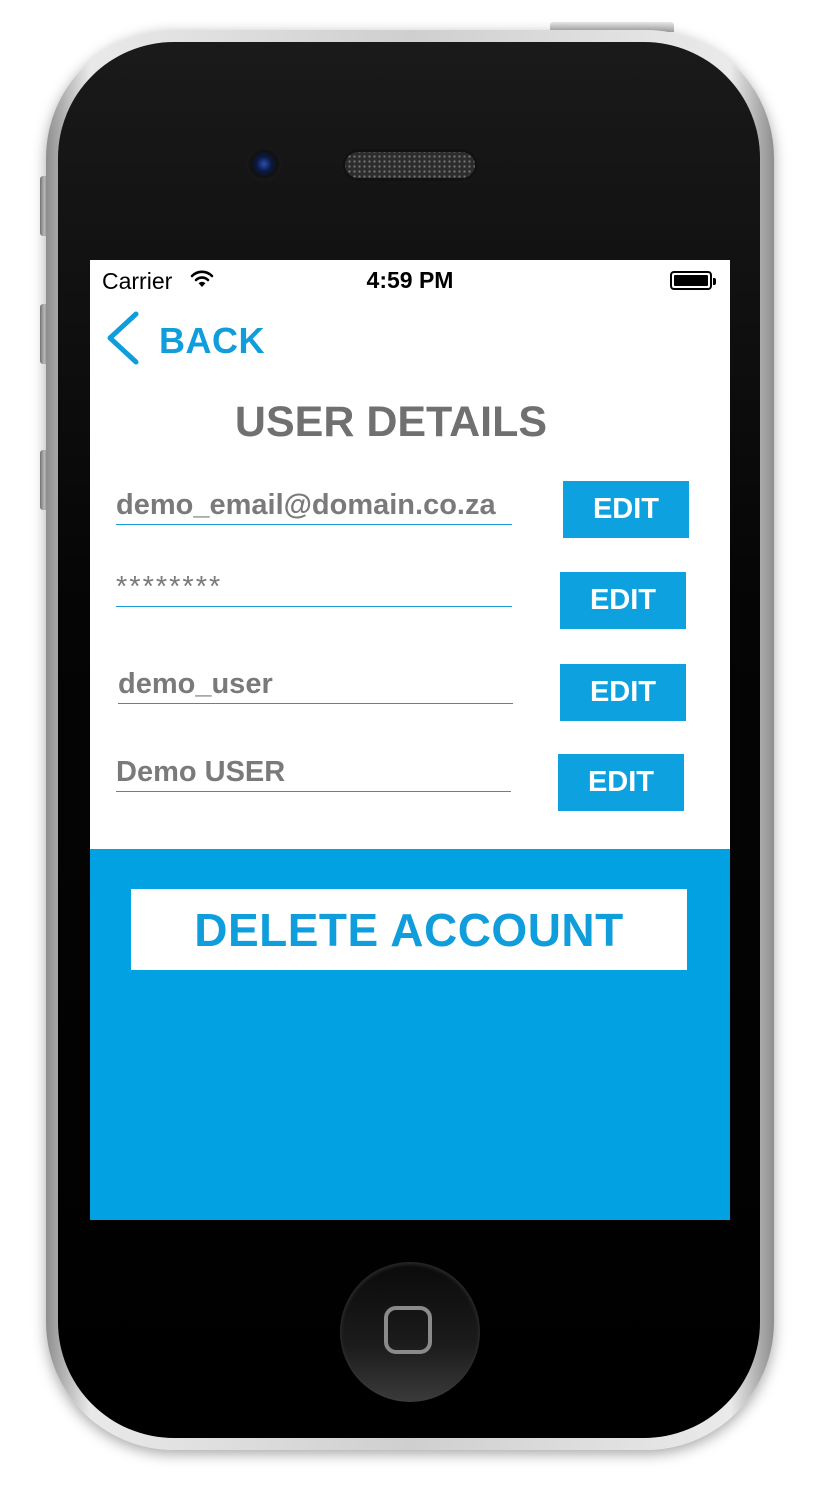 This screenshot has width=814, height=1496. Describe the element at coordinates (409, 929) in the screenshot. I see `delete-account-button: DELETE ACCOUNT` at that location.